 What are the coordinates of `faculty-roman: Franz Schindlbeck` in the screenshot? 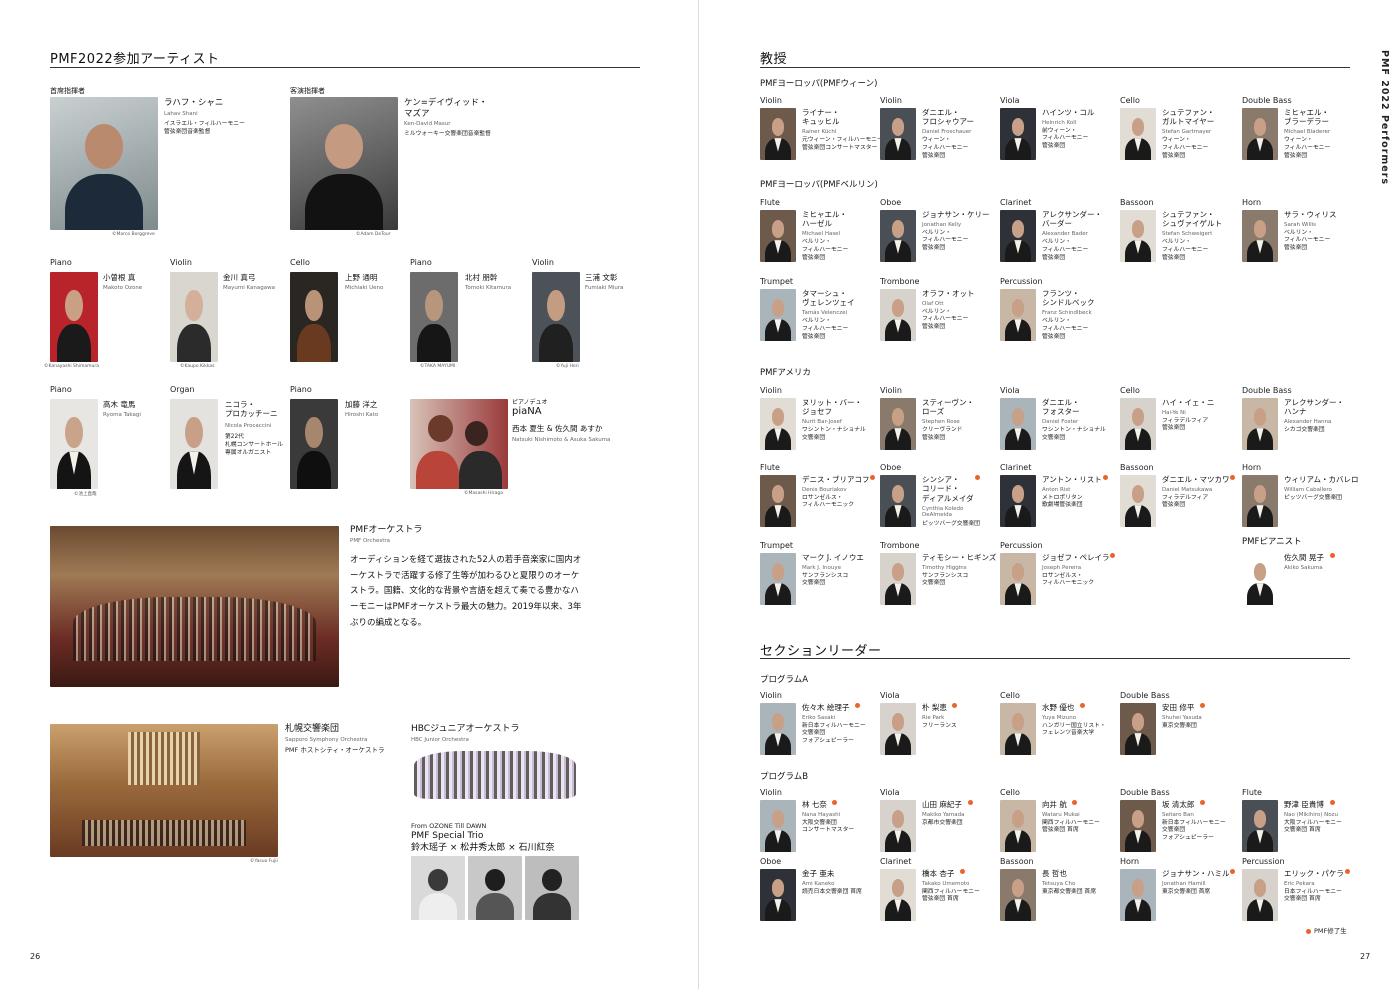 It's located at (1067, 313).